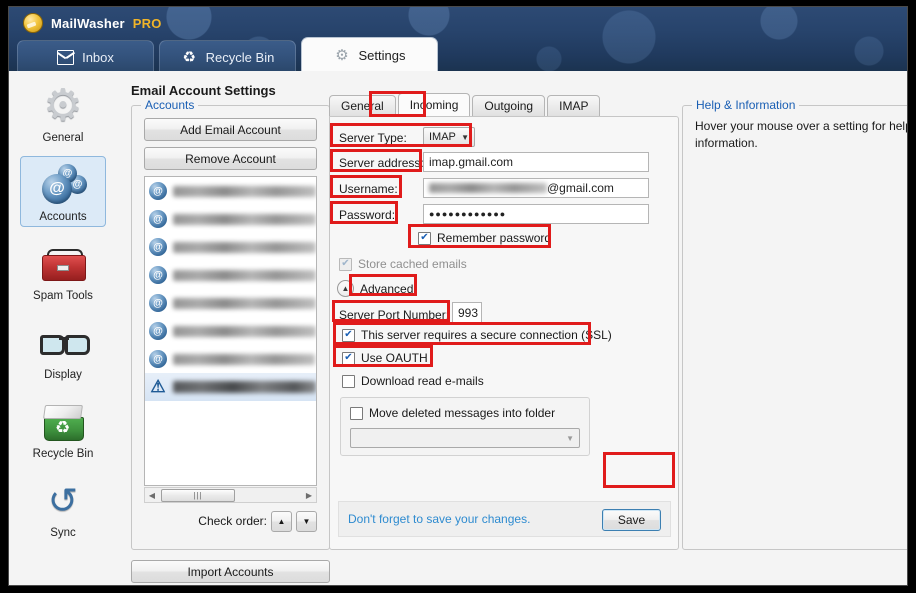 The width and height of the screenshot is (916, 593). Describe the element at coordinates (63, 138) in the screenshot. I see `sidebar-item-general-label: General` at that location.